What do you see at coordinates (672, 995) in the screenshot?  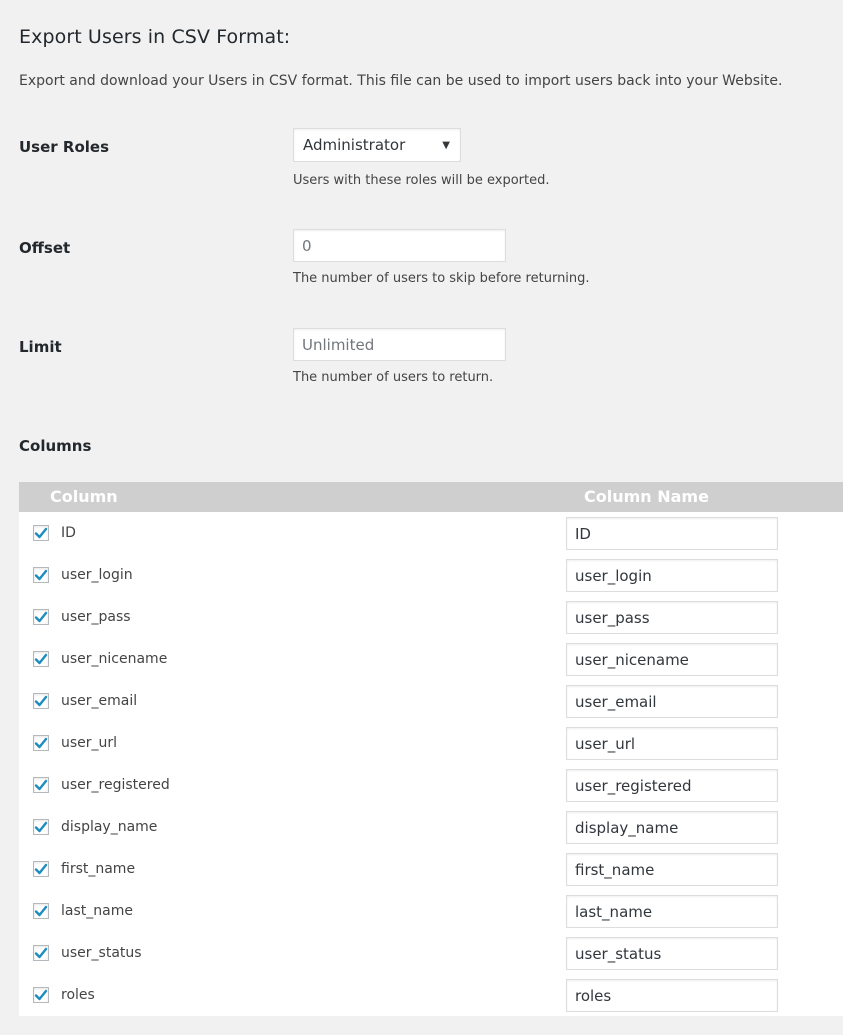 I see `column-name-input: roles` at bounding box center [672, 995].